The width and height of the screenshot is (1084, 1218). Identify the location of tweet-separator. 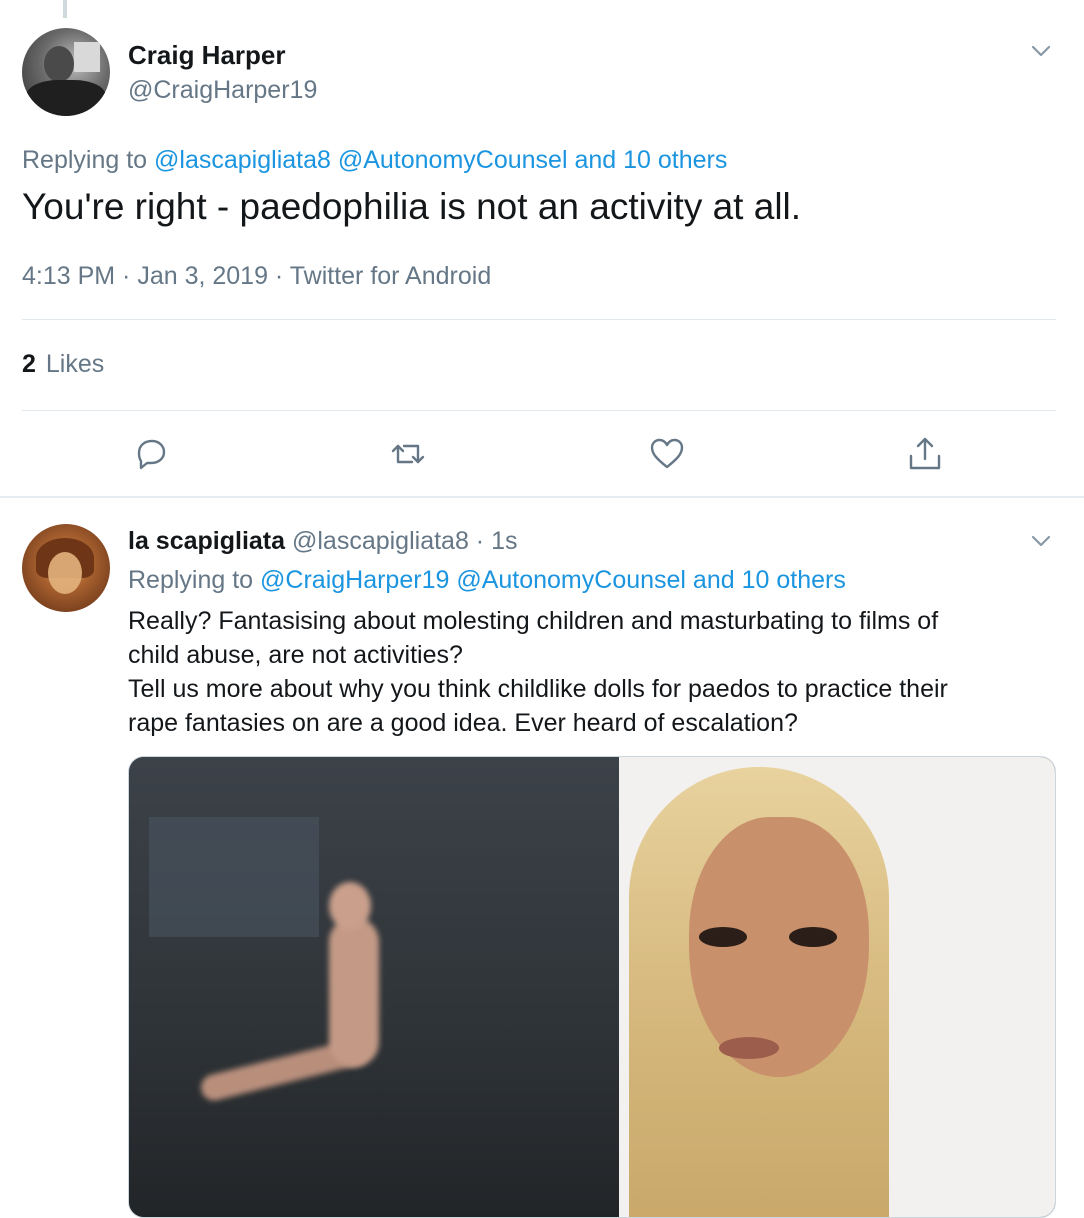
(542, 497).